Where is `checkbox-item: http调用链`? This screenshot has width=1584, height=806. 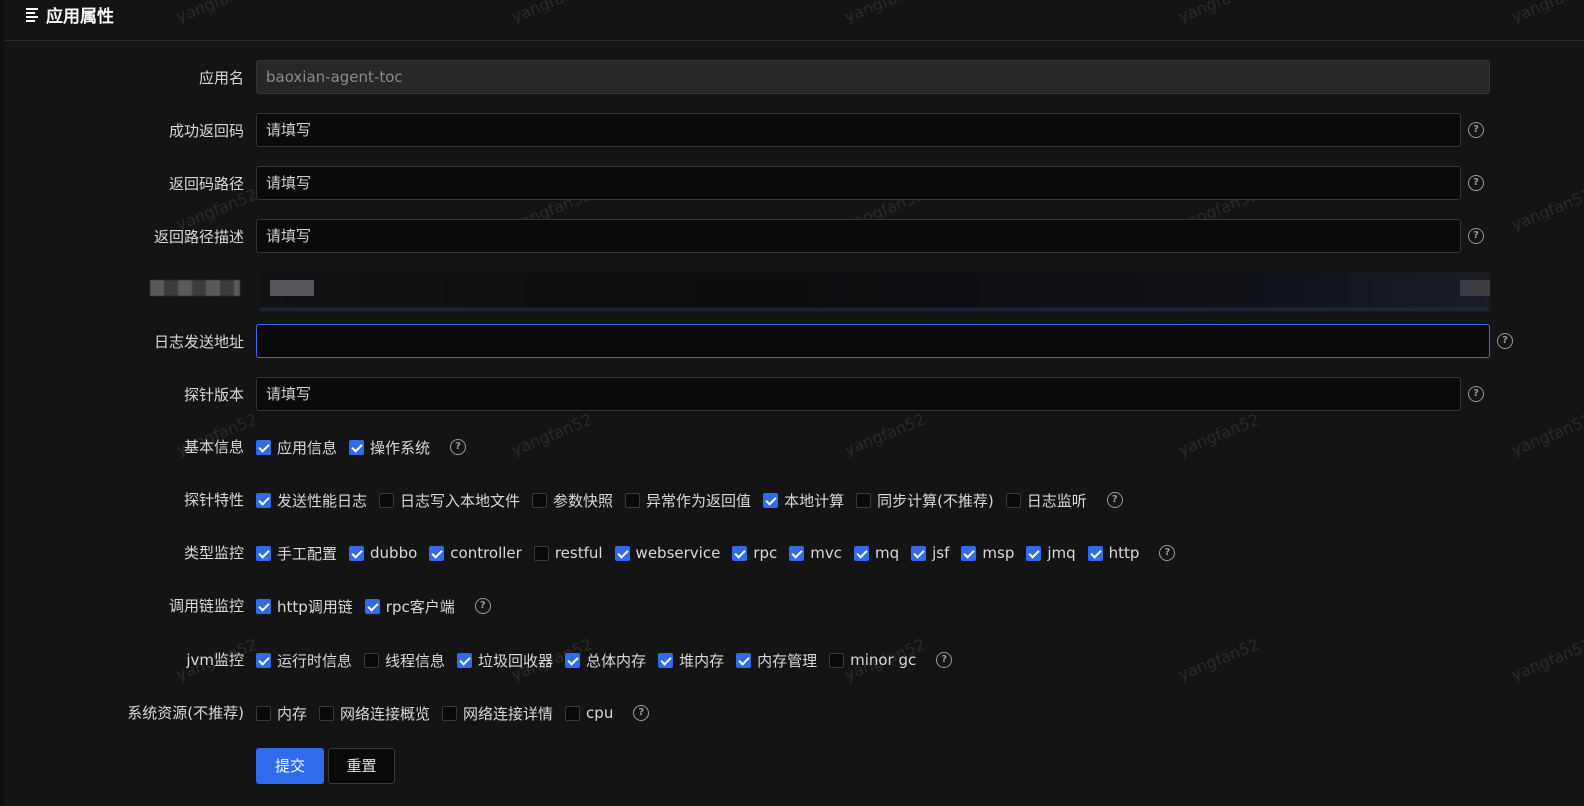 checkbox-item: http调用链 is located at coordinates (304, 606).